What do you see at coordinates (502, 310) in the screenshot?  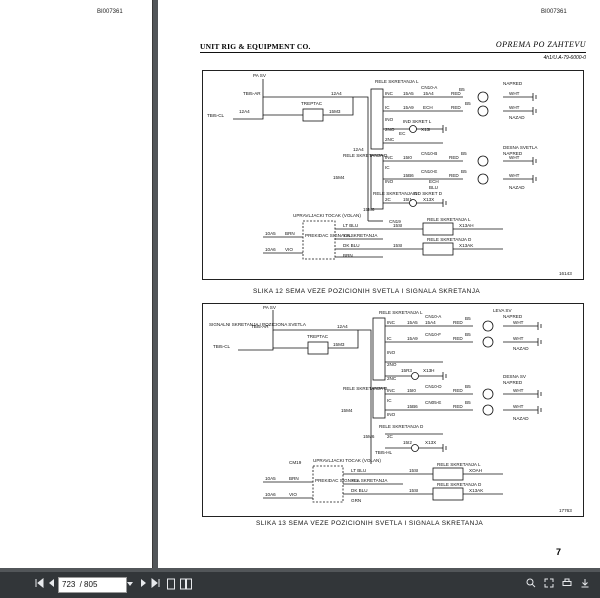 I see `lbl2-leva-sv: LEVA SV` at bounding box center [502, 310].